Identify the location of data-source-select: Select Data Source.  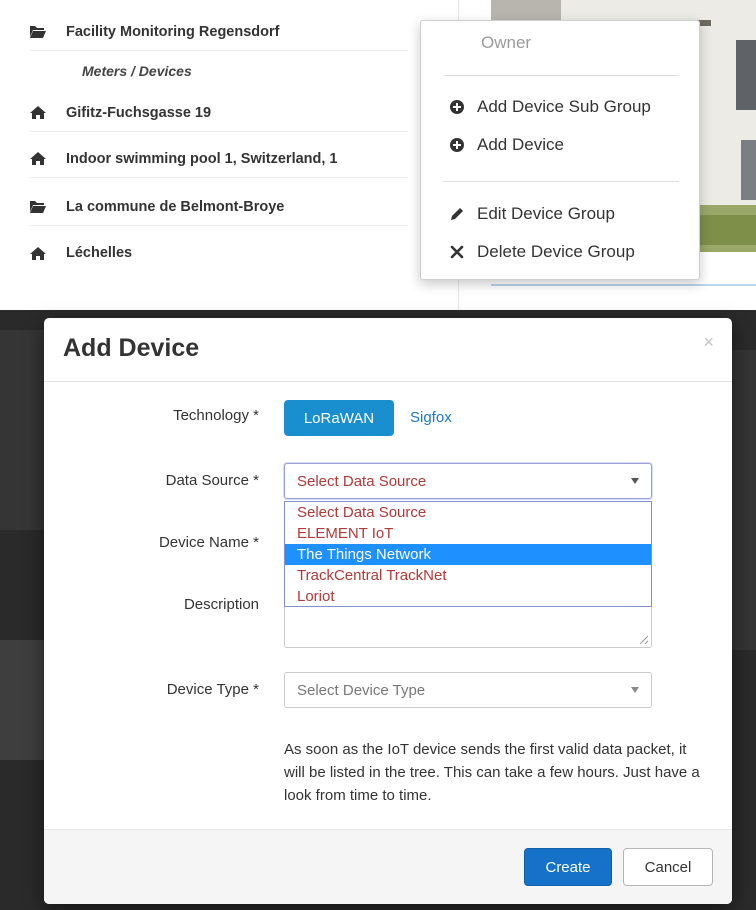
(468, 481).